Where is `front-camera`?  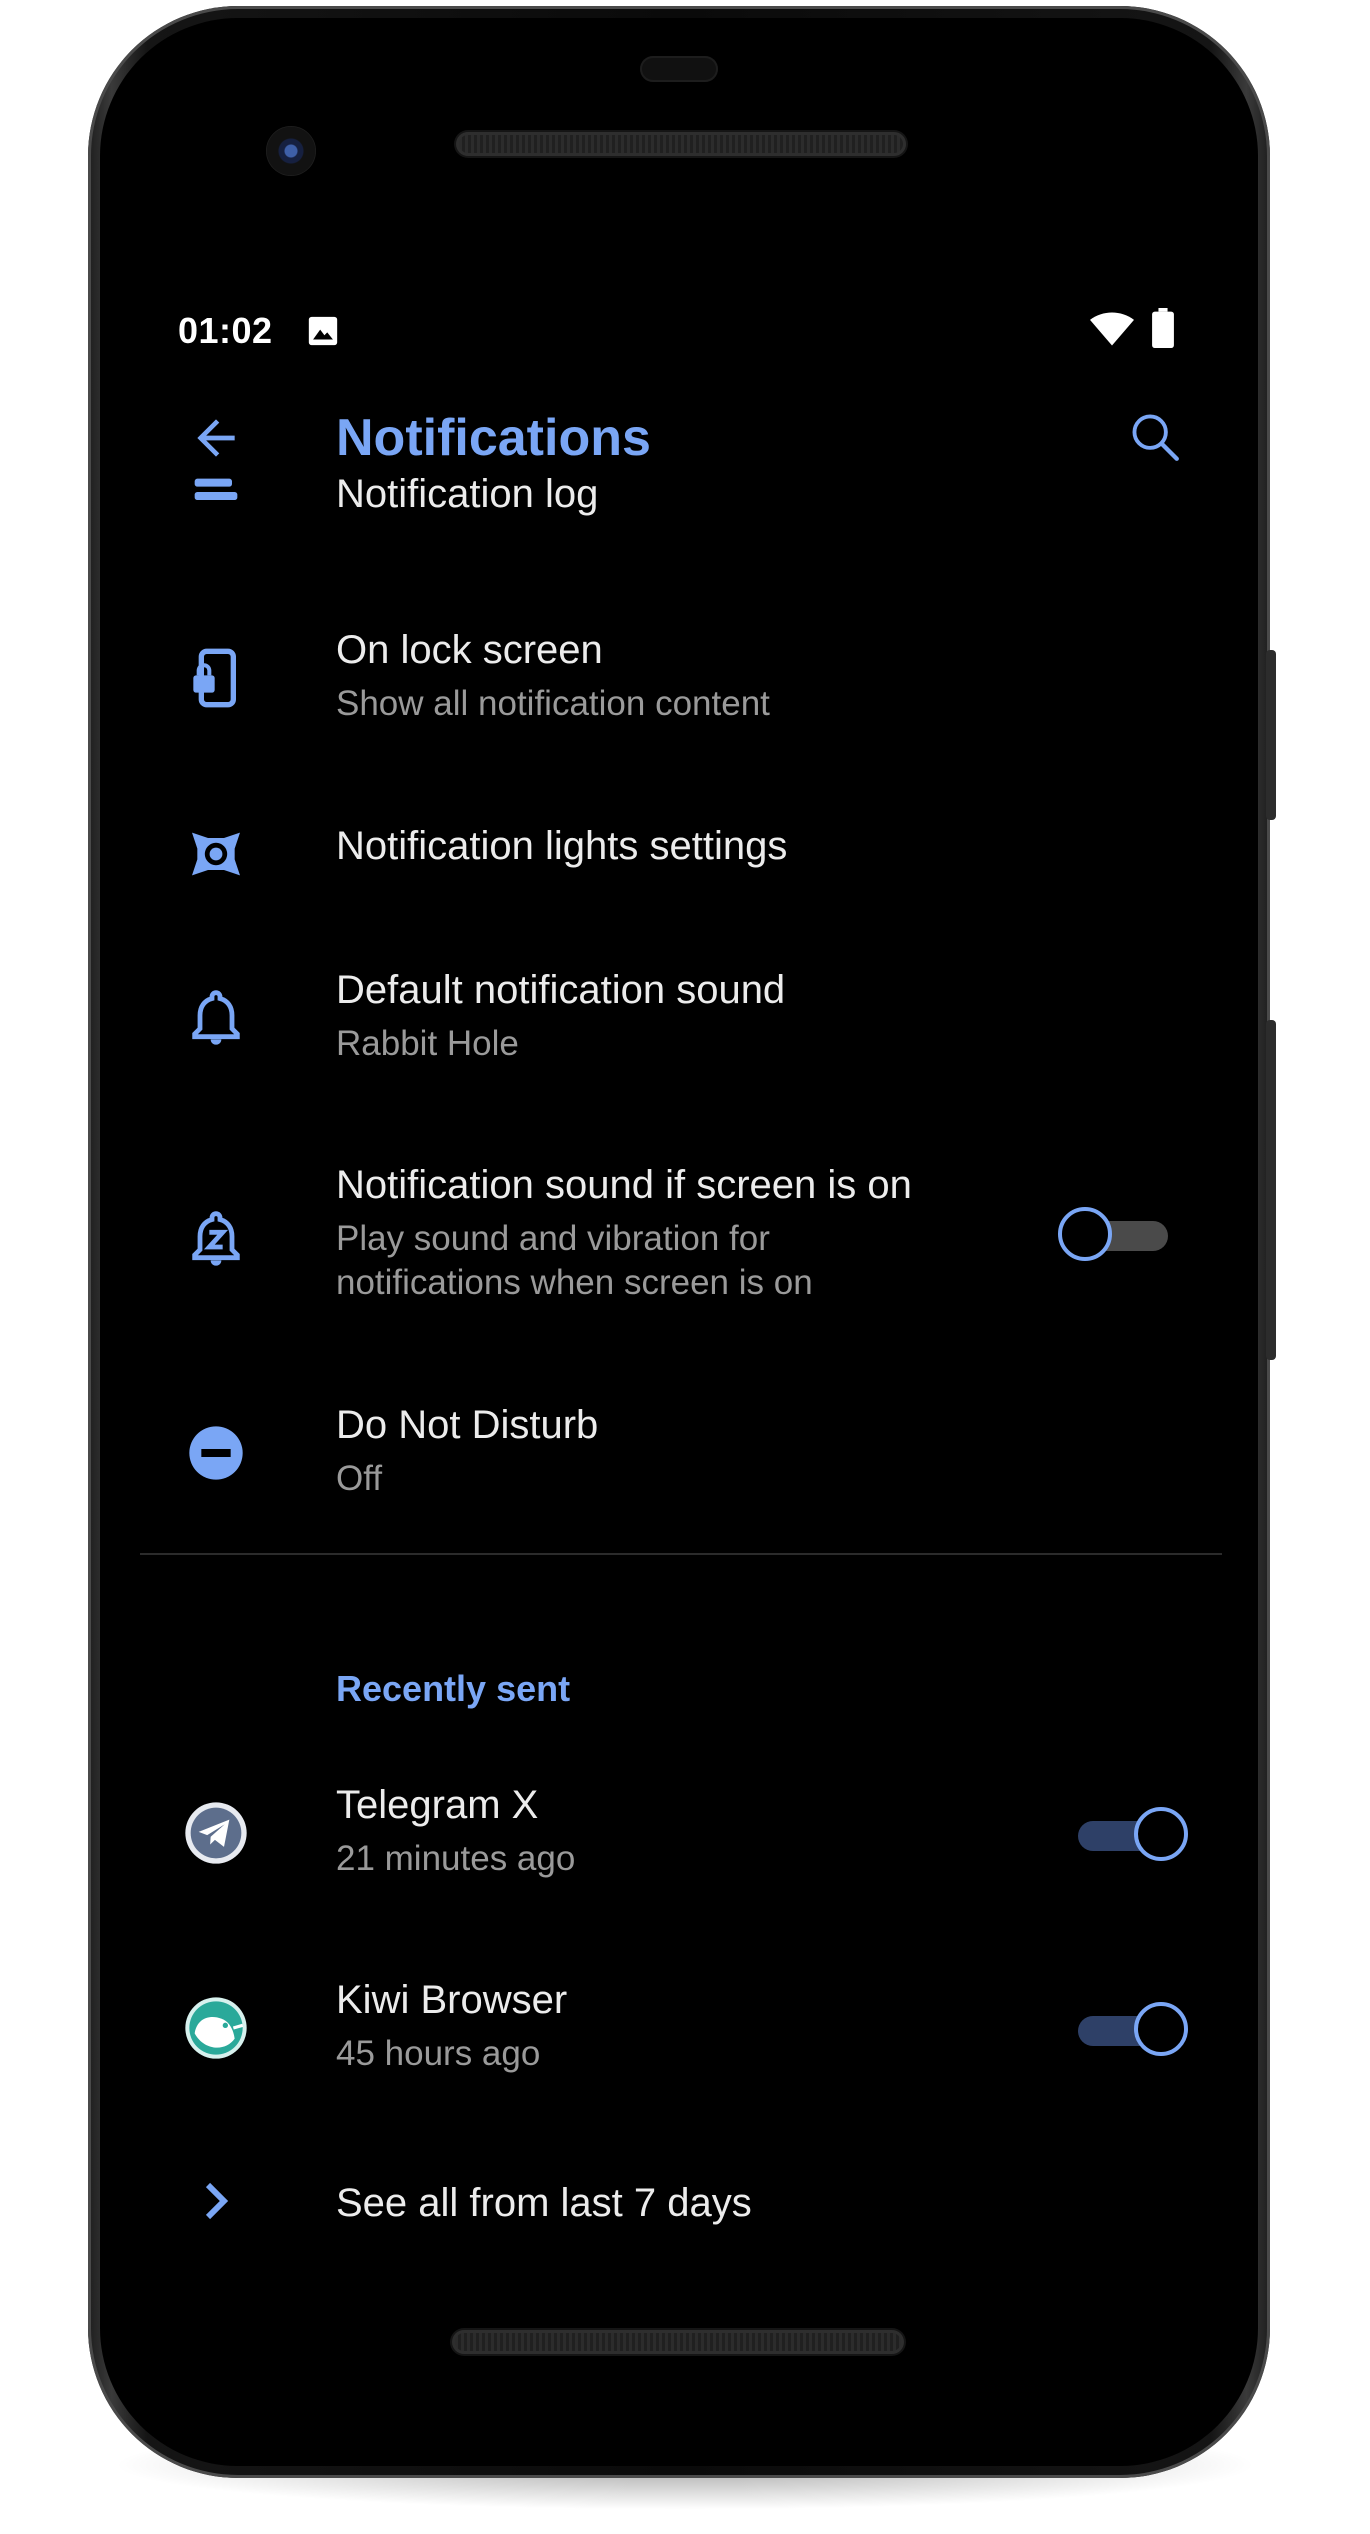 front-camera is located at coordinates (291, 151).